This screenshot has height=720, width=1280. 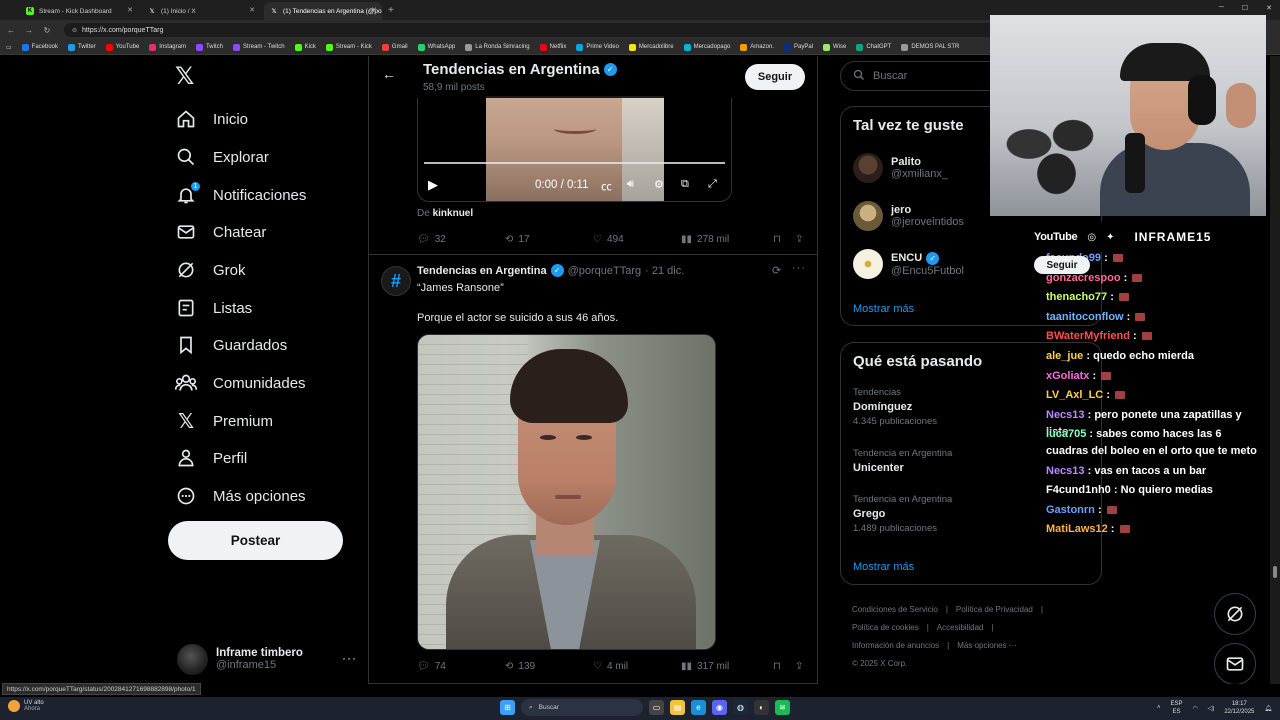 I want to click on weather-widget: UV alto Ahora, so click(x=26, y=706).